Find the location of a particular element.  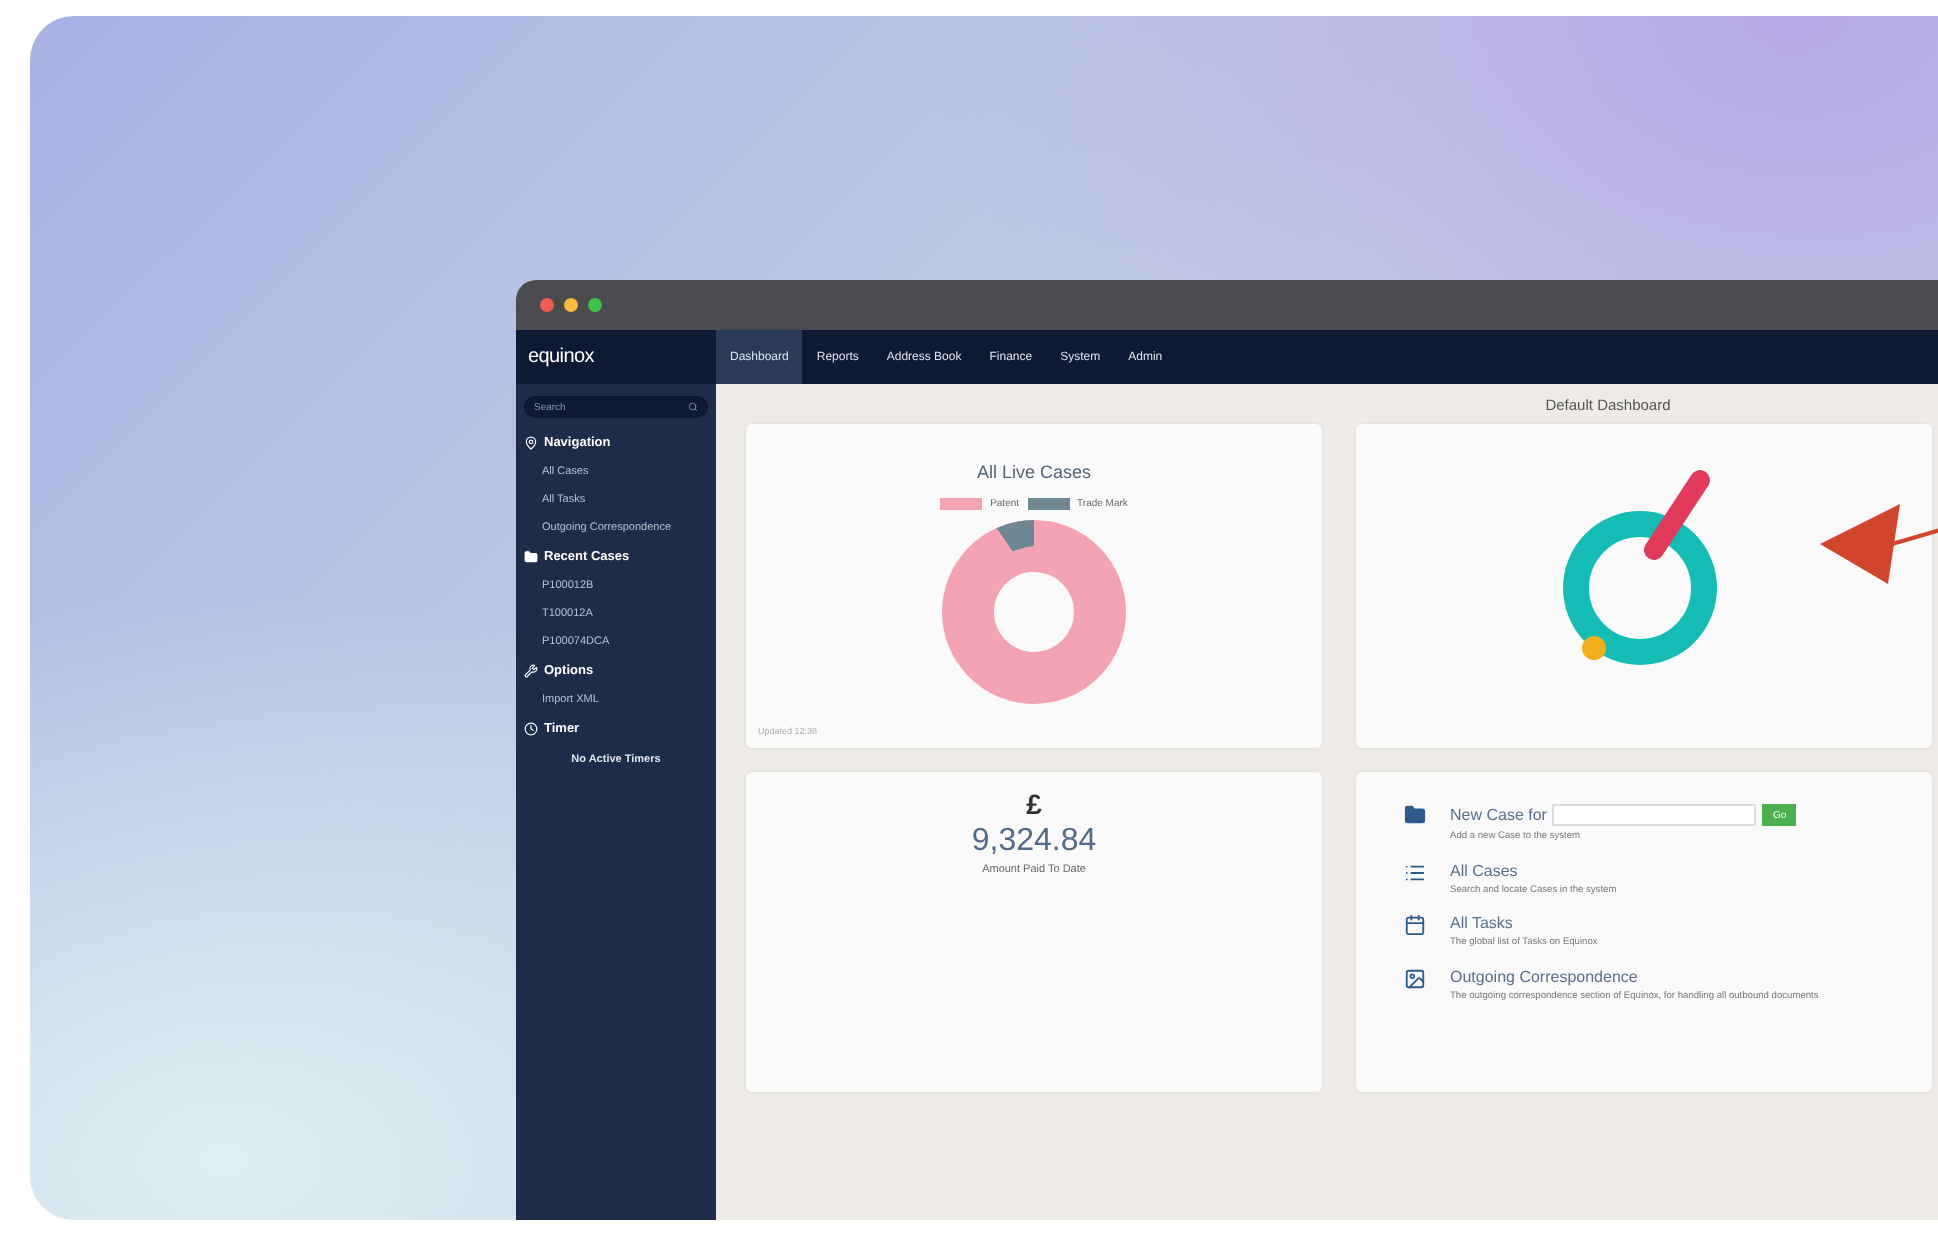

clock-icon is located at coordinates (531, 729).